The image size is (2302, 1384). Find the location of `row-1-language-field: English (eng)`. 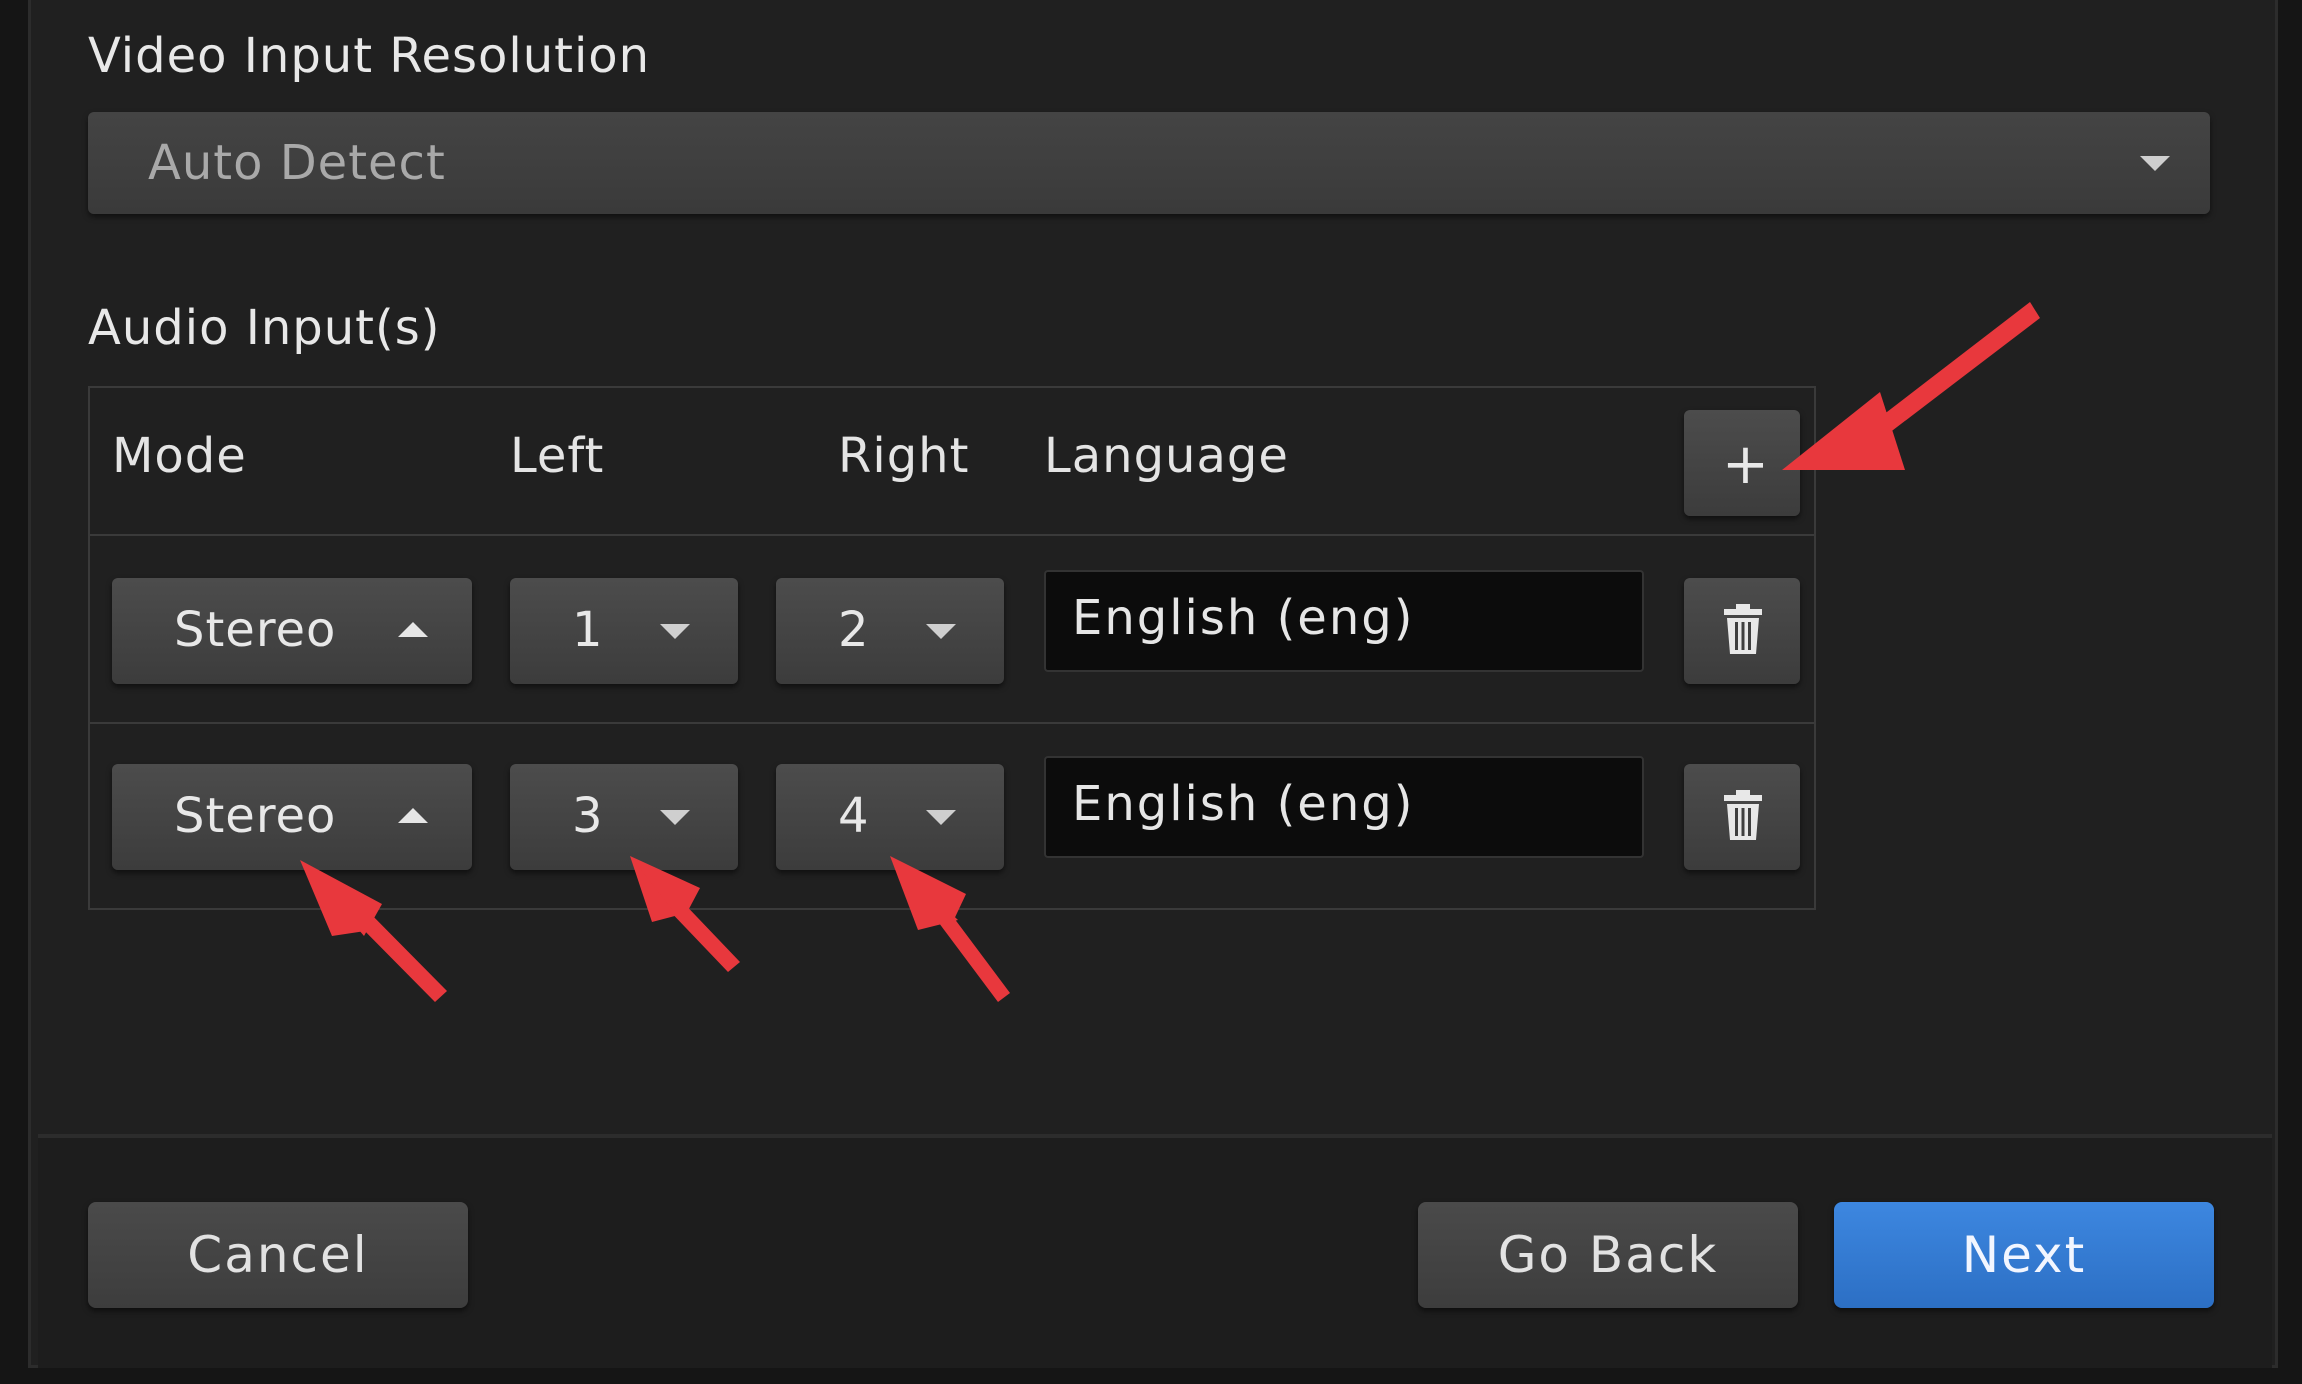

row-1-language-field: English (eng) is located at coordinates (1344, 621).